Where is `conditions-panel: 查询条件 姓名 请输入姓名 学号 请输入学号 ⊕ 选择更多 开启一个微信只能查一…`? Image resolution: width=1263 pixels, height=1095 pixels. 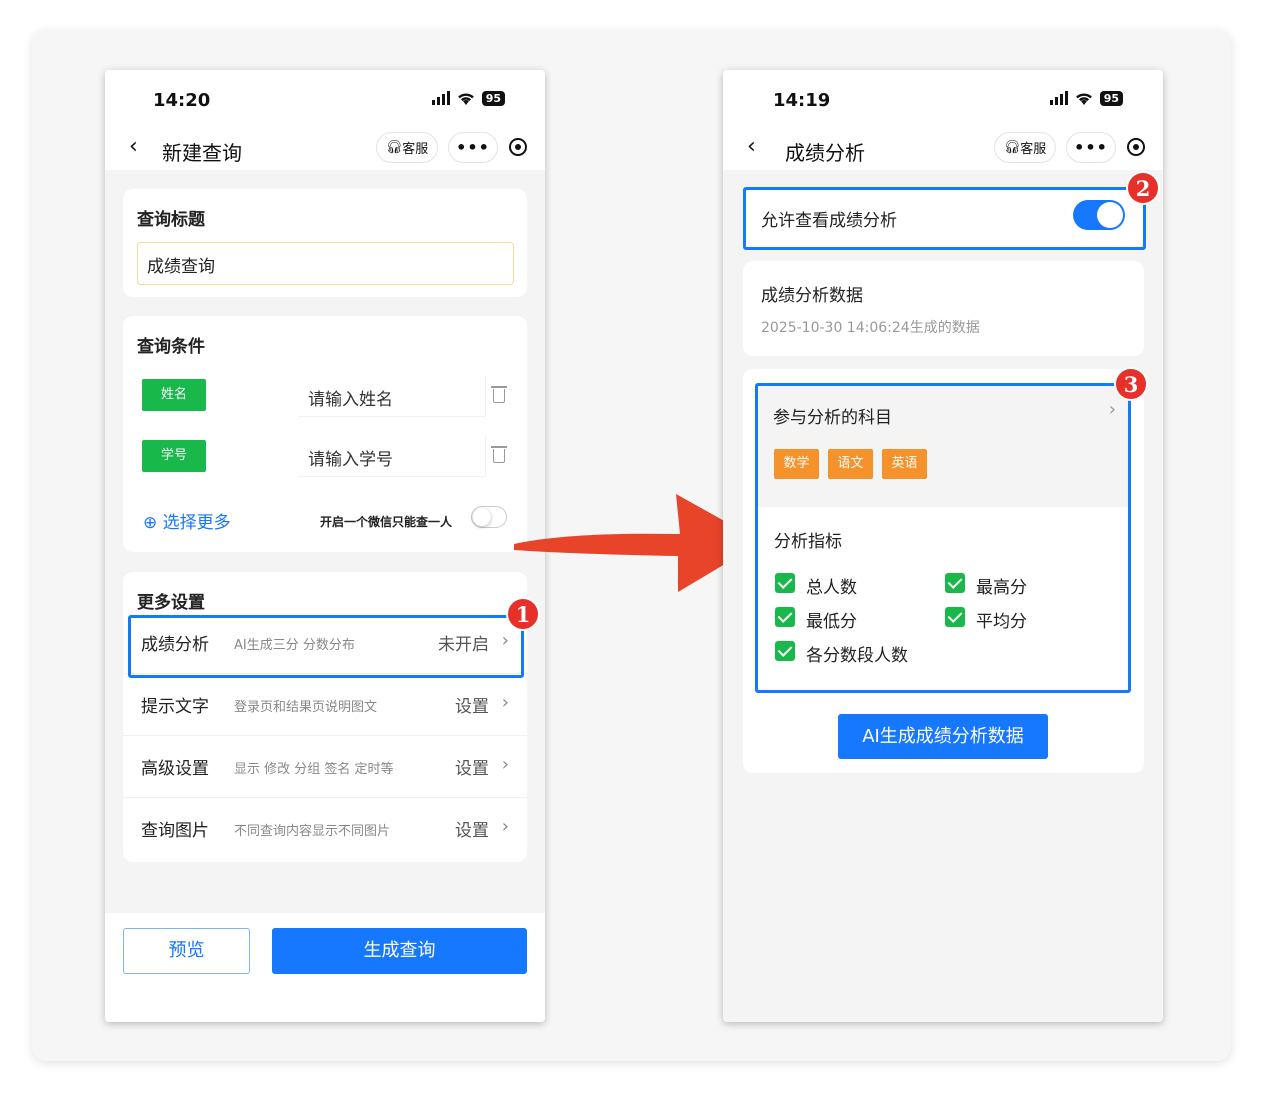 conditions-panel: 查询条件 姓名 请输入姓名 学号 请输入学号 ⊕ 选择更多 开启一个微信只能查一… is located at coordinates (325, 434).